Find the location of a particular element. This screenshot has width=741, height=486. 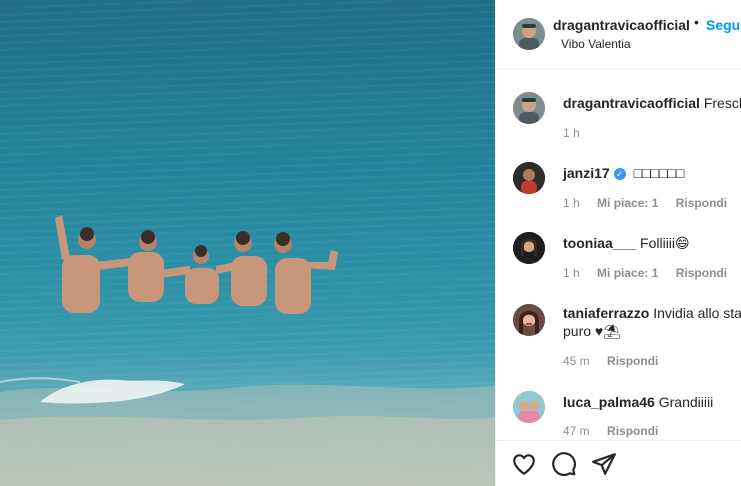

comment-item: janzi17 ✓ □□□□□□ 1 h Mi piace: 1 Rispondi is located at coordinates (618, 188).